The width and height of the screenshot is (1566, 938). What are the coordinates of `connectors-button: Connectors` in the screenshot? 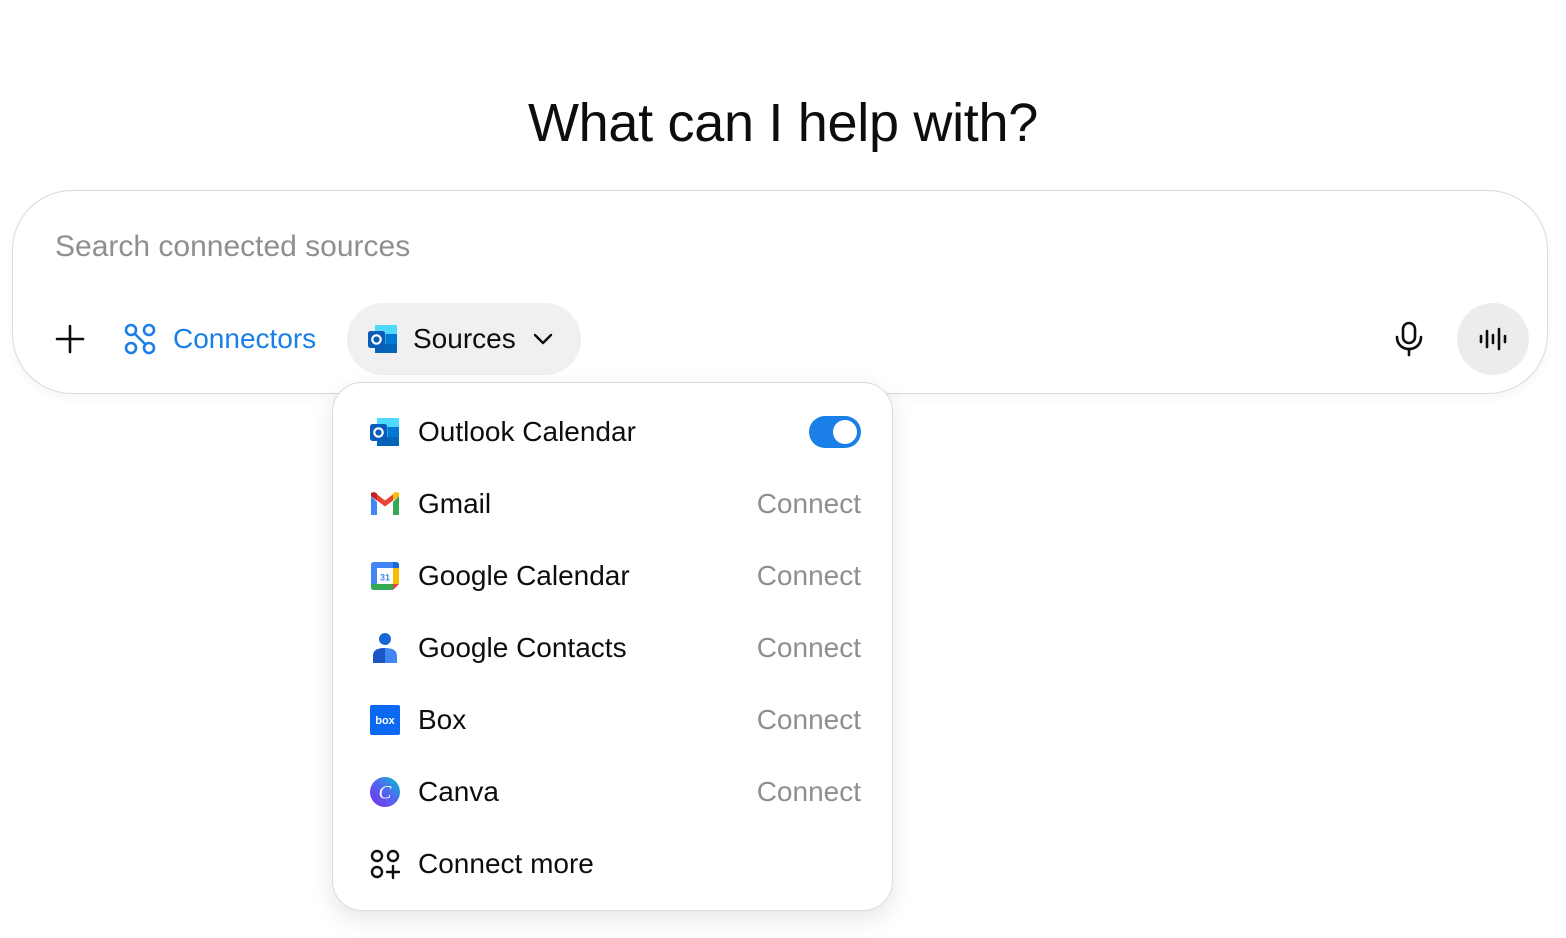 It's located at (219, 339).